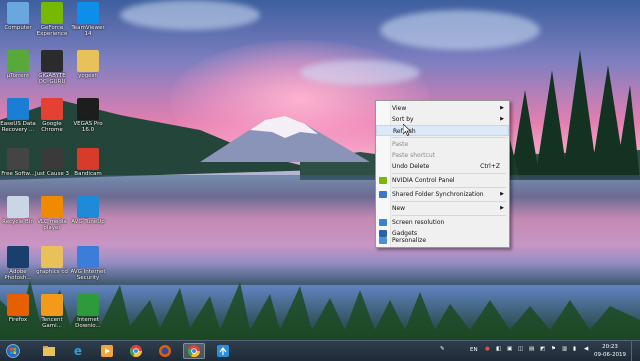 This screenshot has width=640, height=361. I want to click on sync-folder-icon, so click(383, 194).